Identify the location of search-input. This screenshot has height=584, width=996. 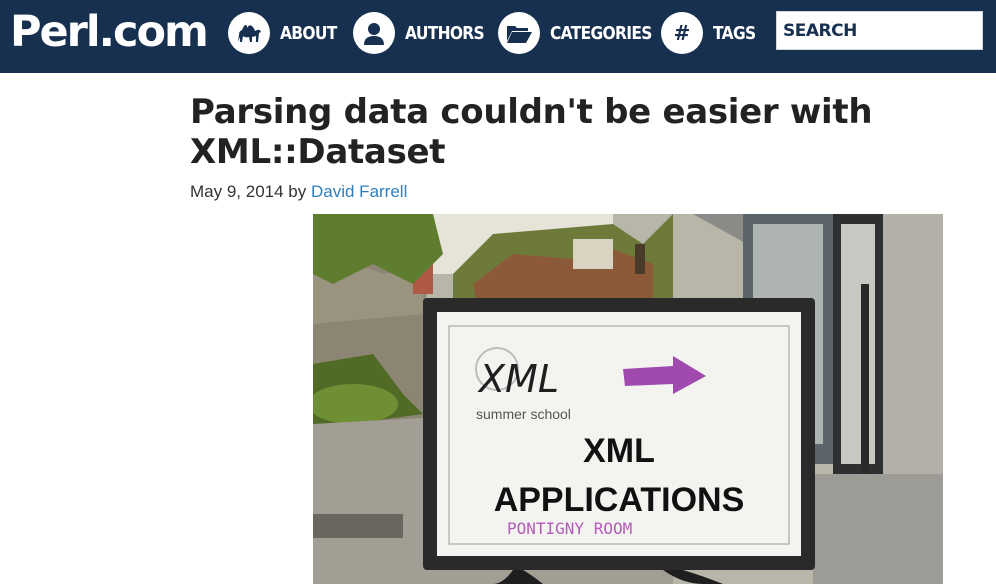
(879, 30).